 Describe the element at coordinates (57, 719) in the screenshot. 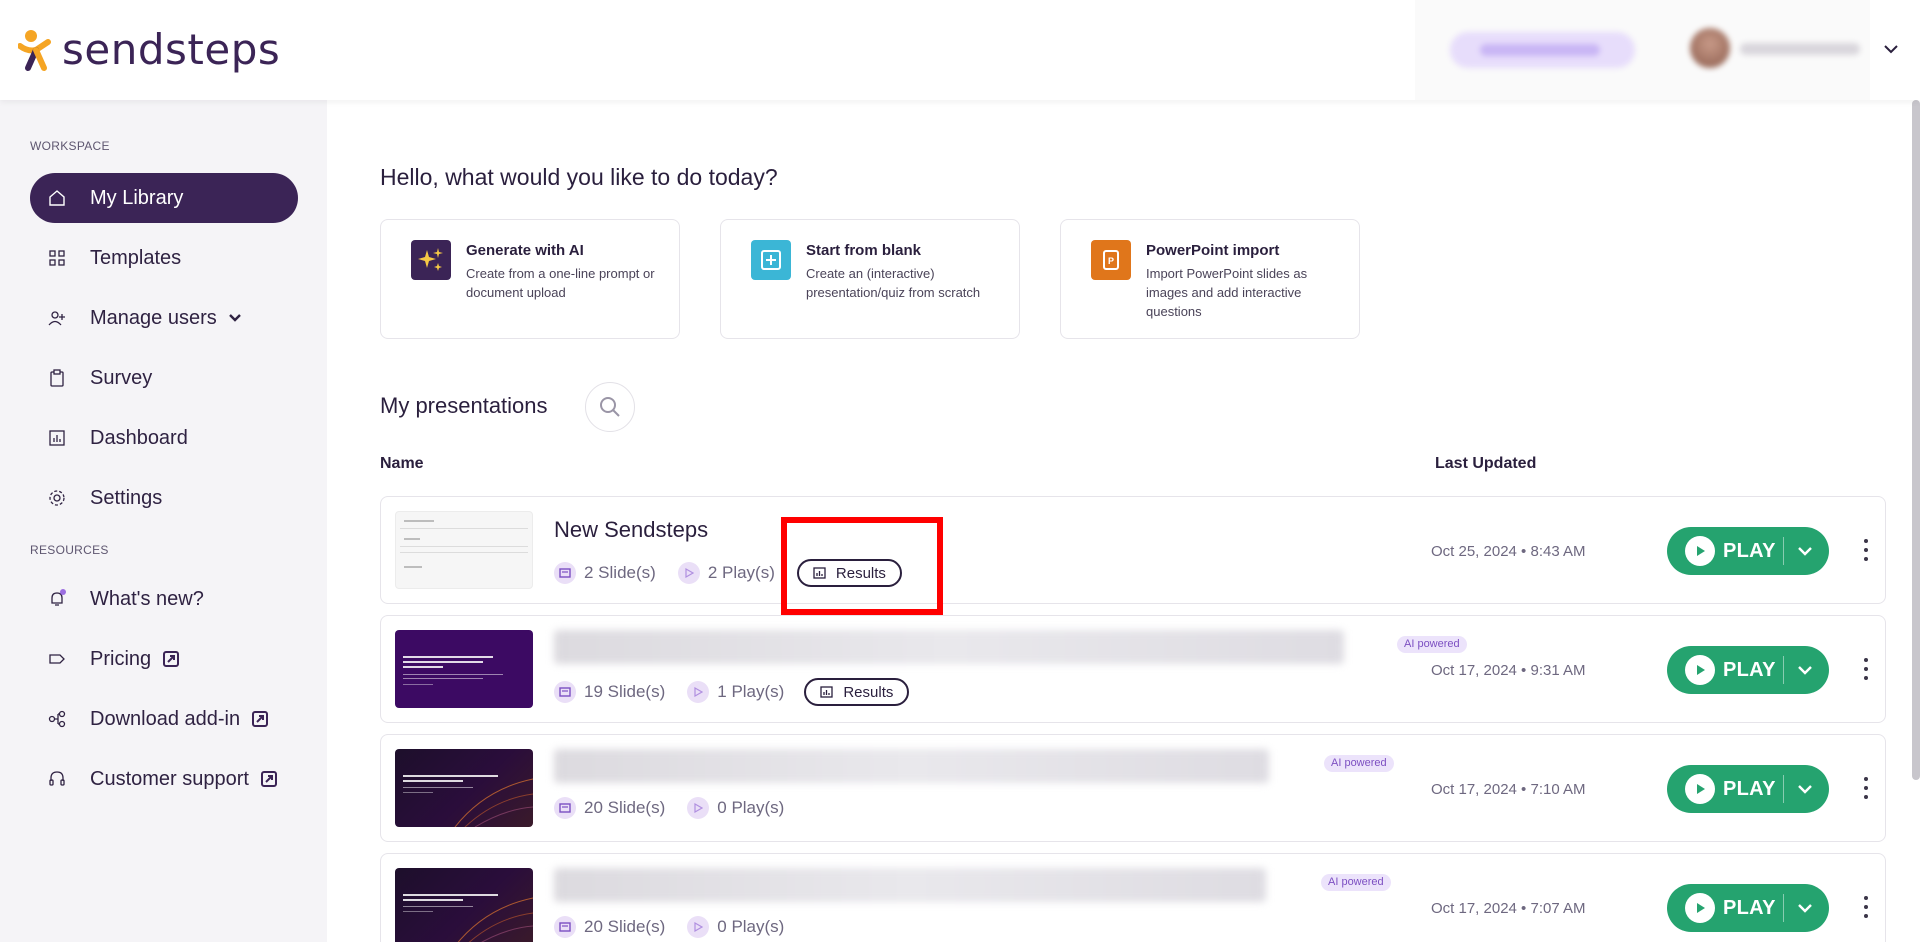

I see `plugin-icon` at that location.